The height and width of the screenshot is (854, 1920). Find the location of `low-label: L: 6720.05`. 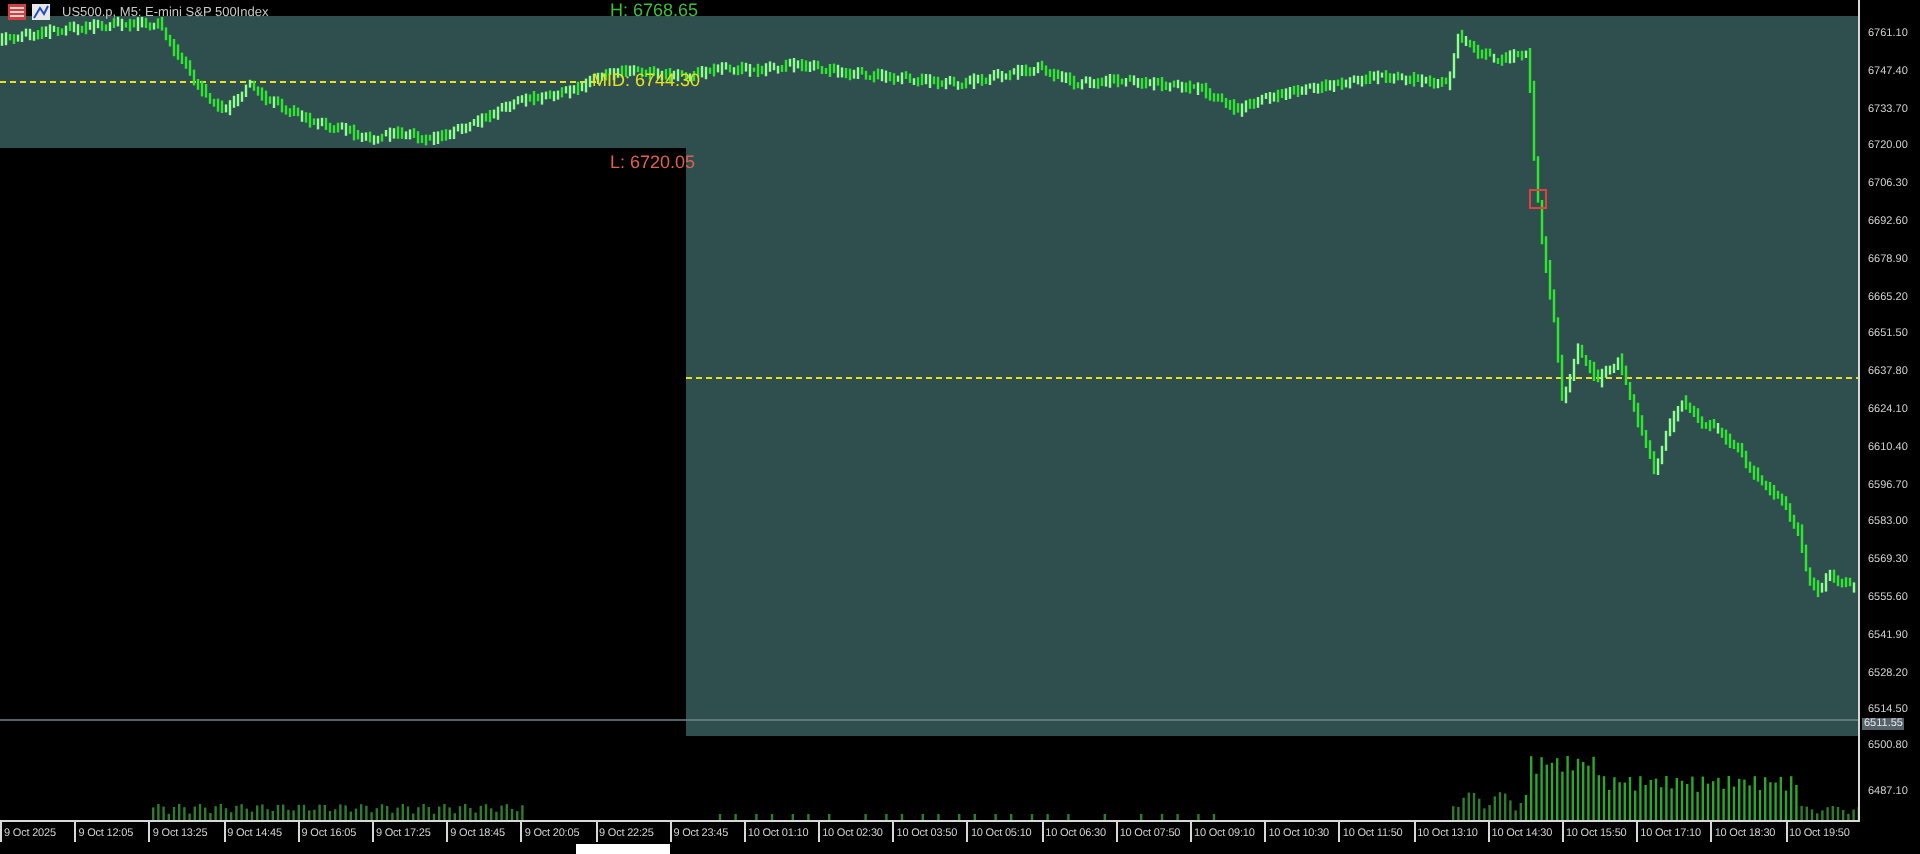

low-label: L: 6720.05 is located at coordinates (653, 162).